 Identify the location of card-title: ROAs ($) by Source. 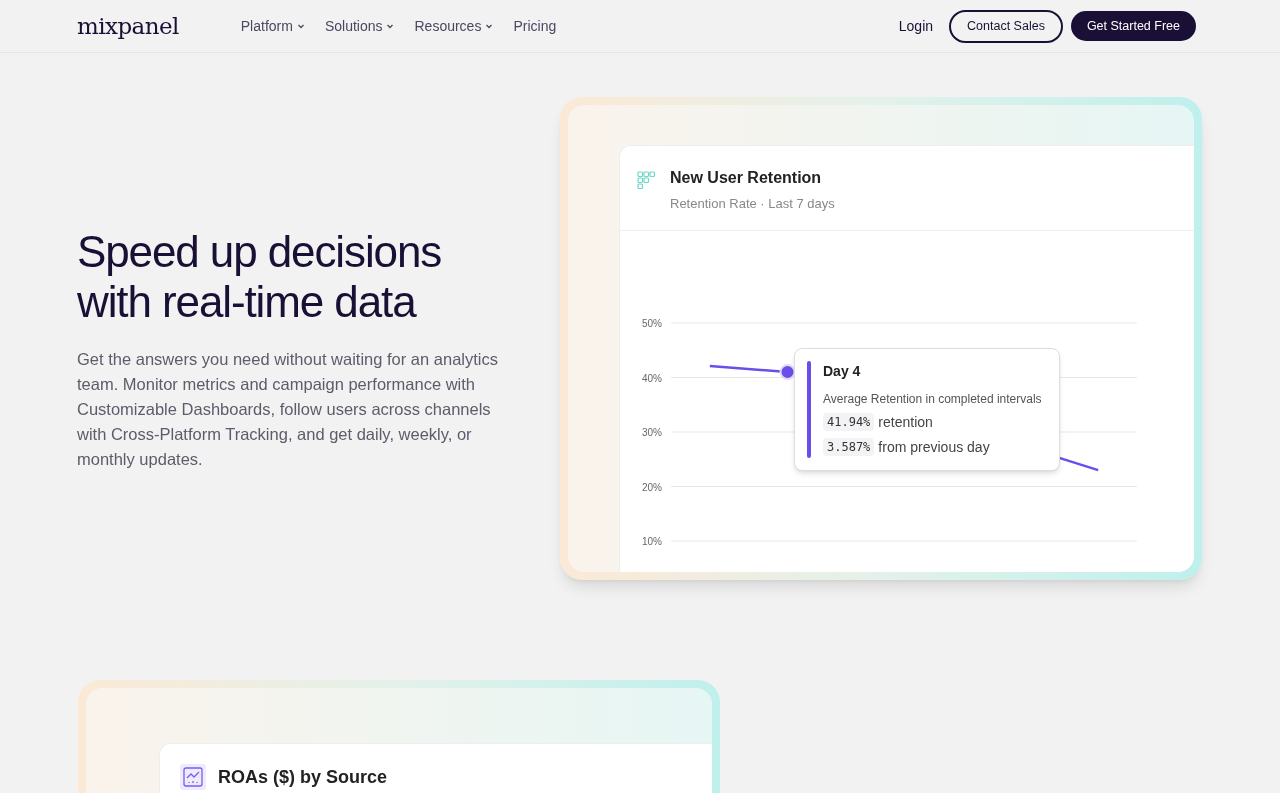
(303, 777).